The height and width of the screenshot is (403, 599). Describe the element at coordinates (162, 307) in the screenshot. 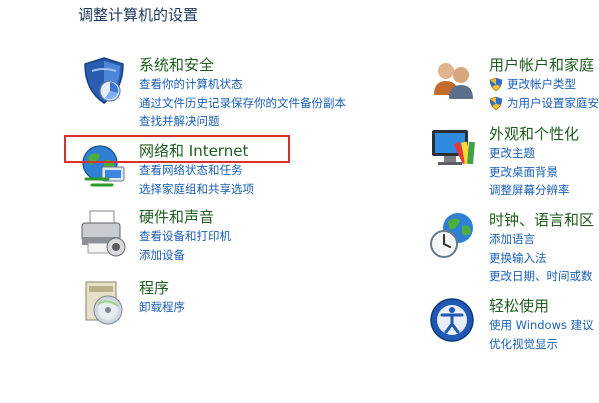

I see `link-uninstall-program: 卸载程序` at that location.